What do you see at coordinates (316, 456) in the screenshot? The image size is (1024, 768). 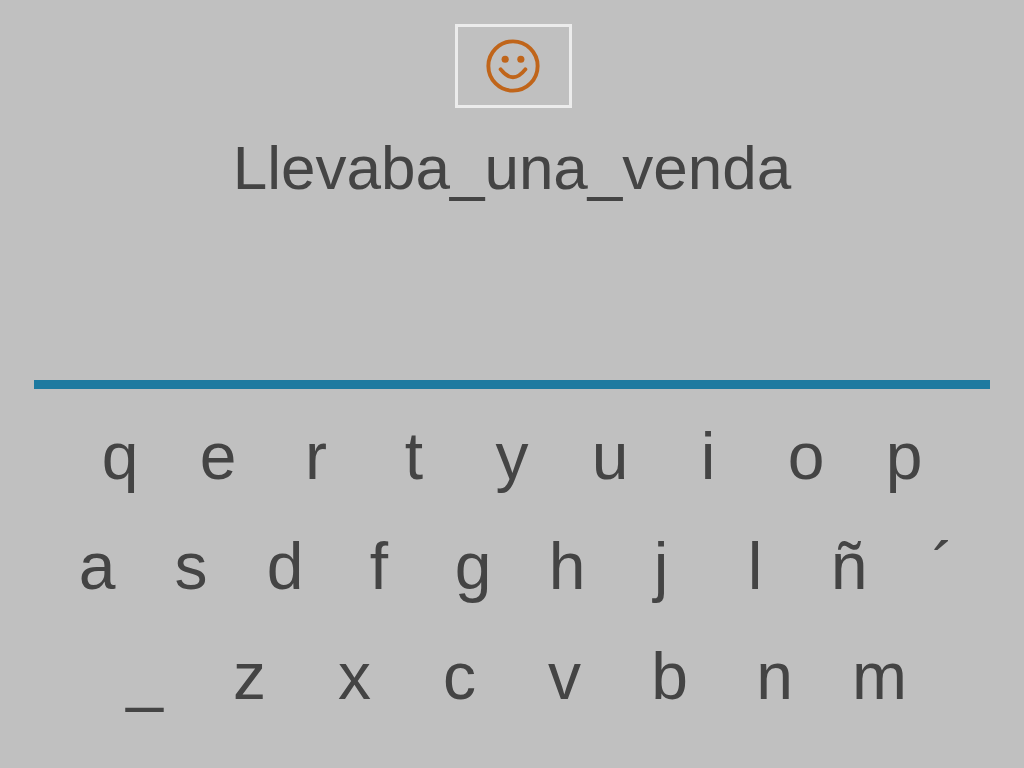 I see `key-button: r` at bounding box center [316, 456].